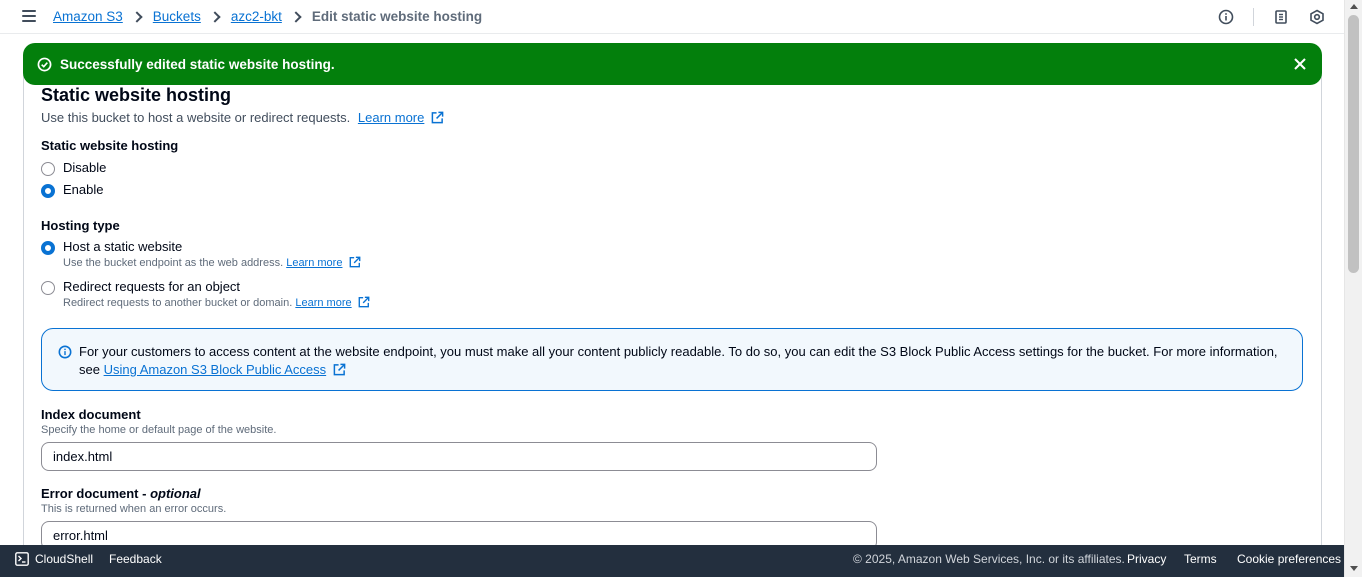  Describe the element at coordinates (85, 167) in the screenshot. I see `radio-label: Disable` at that location.